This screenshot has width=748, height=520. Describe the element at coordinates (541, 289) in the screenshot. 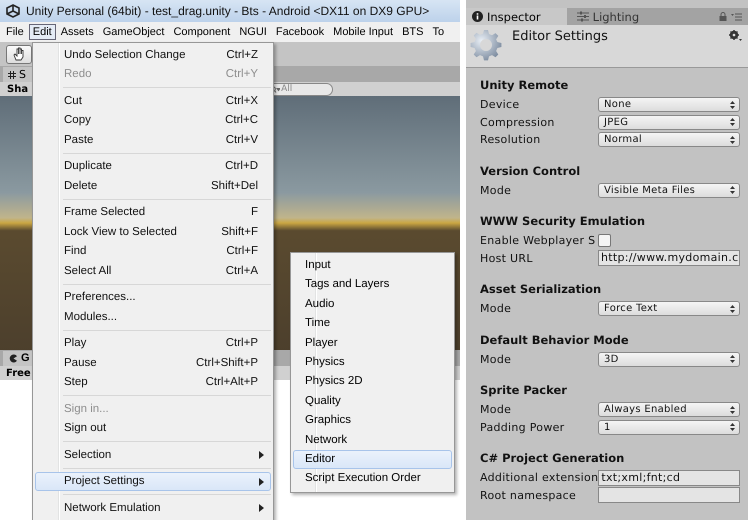

I see `section-heading: Asset Serialization` at that location.